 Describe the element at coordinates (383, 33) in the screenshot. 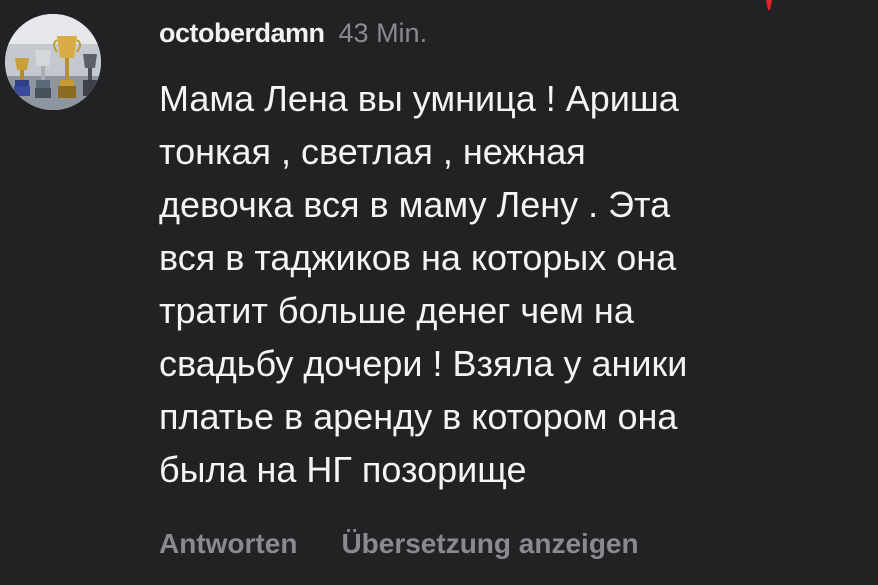

I see `timestamp: 43 Min.` at that location.